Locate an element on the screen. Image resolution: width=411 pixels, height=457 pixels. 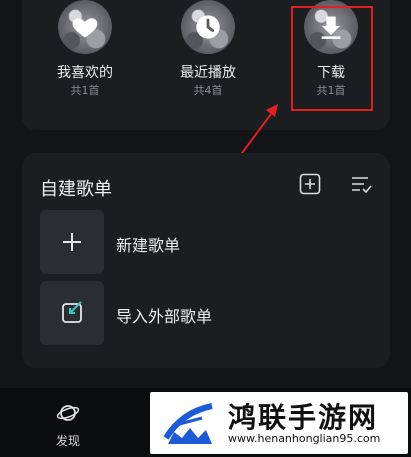
add-icon is located at coordinates (310, 184).